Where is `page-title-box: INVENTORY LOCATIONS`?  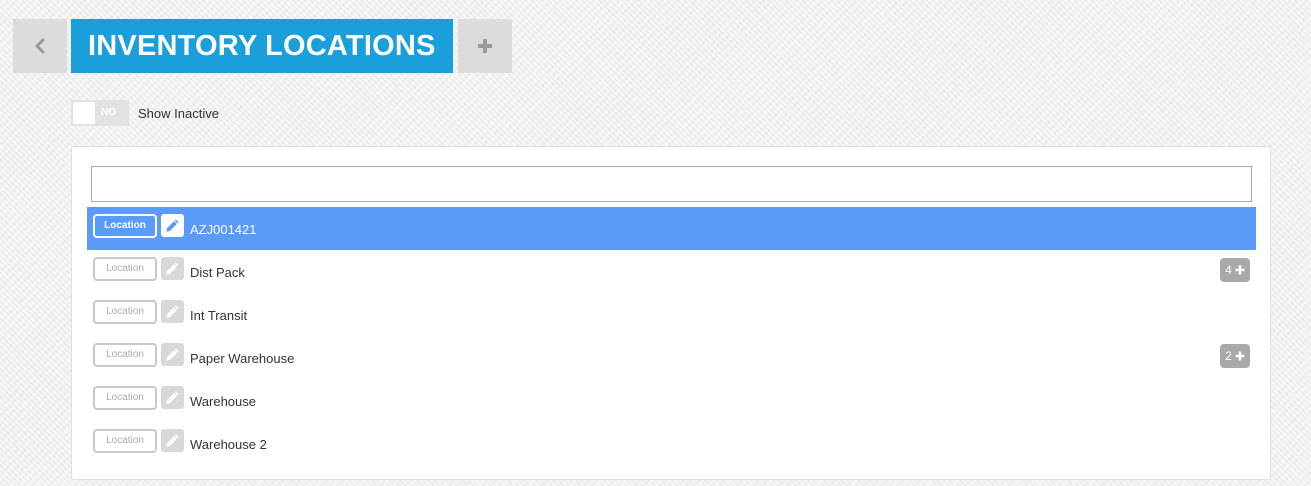
page-title-box: INVENTORY LOCATIONS is located at coordinates (262, 46).